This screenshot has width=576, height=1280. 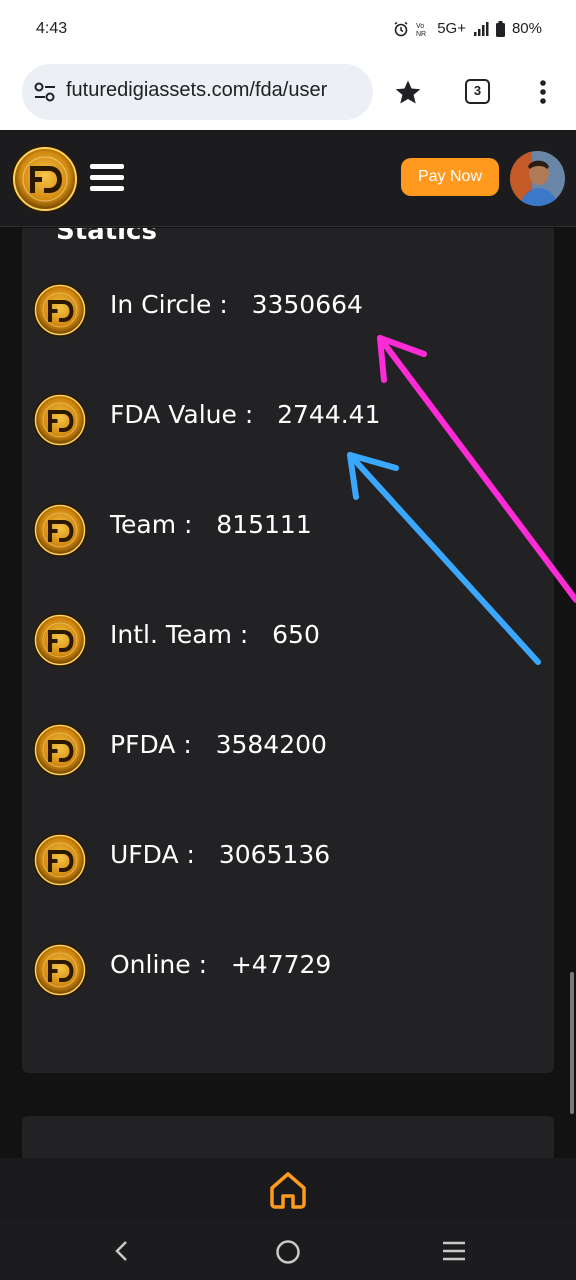 I want to click on stat-row-team: Team : 815111, so click(x=262, y=530).